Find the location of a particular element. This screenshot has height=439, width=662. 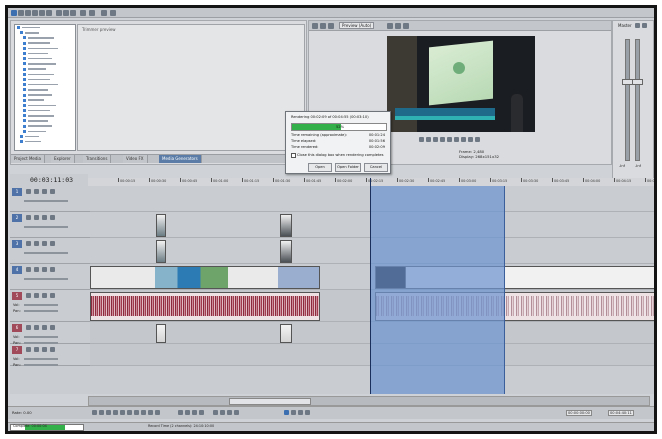

master-fx-icon is located at coordinates (637, 25).